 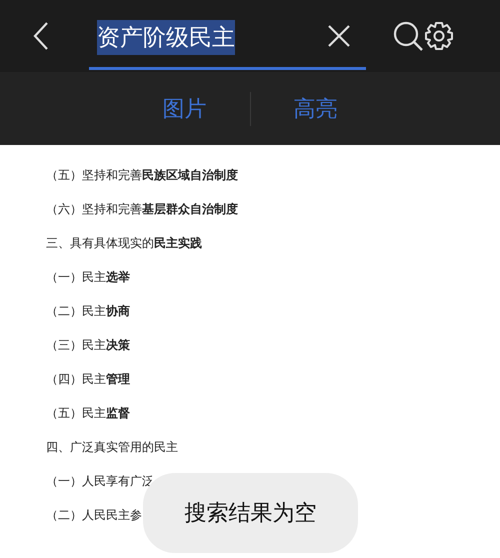 I want to click on settings-icon, so click(x=439, y=36).